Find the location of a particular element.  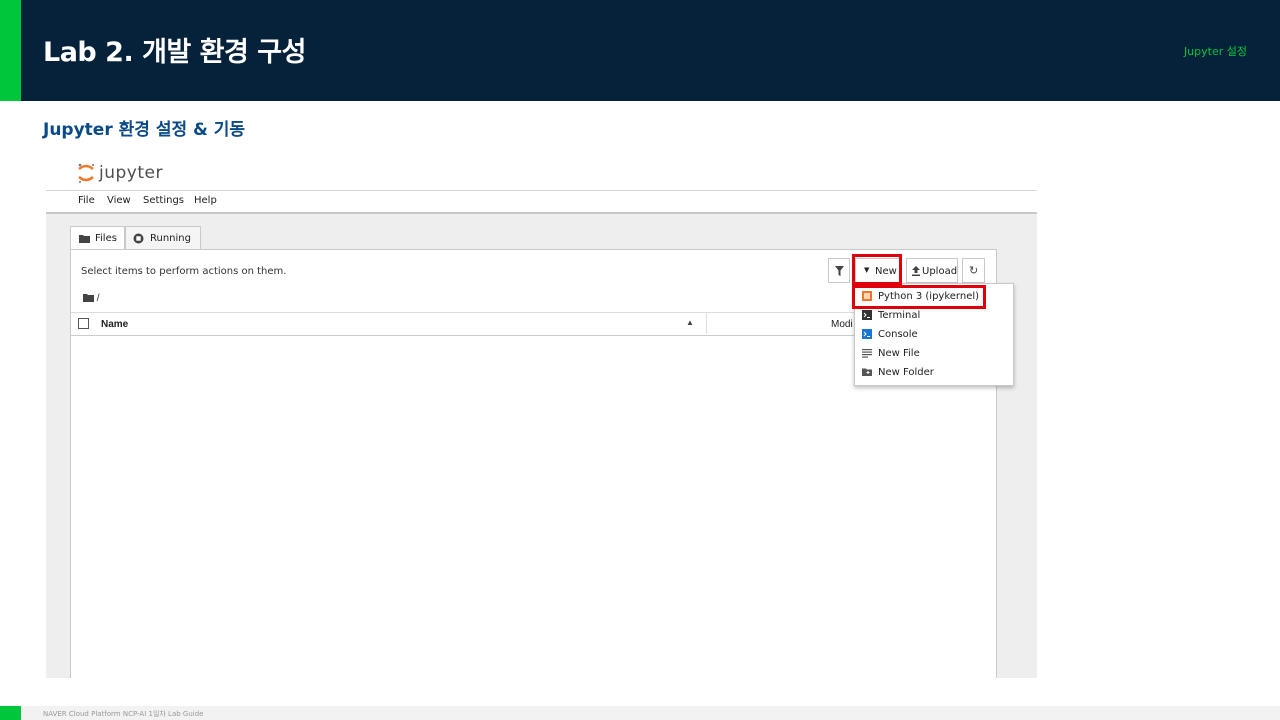

slide-tag: Jupyter 설정 is located at coordinates (1215, 51).